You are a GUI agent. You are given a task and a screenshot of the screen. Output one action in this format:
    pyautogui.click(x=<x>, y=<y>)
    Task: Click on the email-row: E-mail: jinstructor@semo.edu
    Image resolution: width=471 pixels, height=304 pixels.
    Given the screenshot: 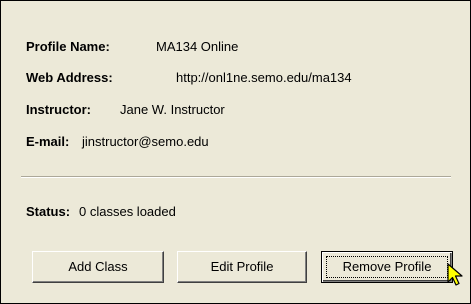 What is the action you would take?
    pyautogui.click(x=117, y=141)
    